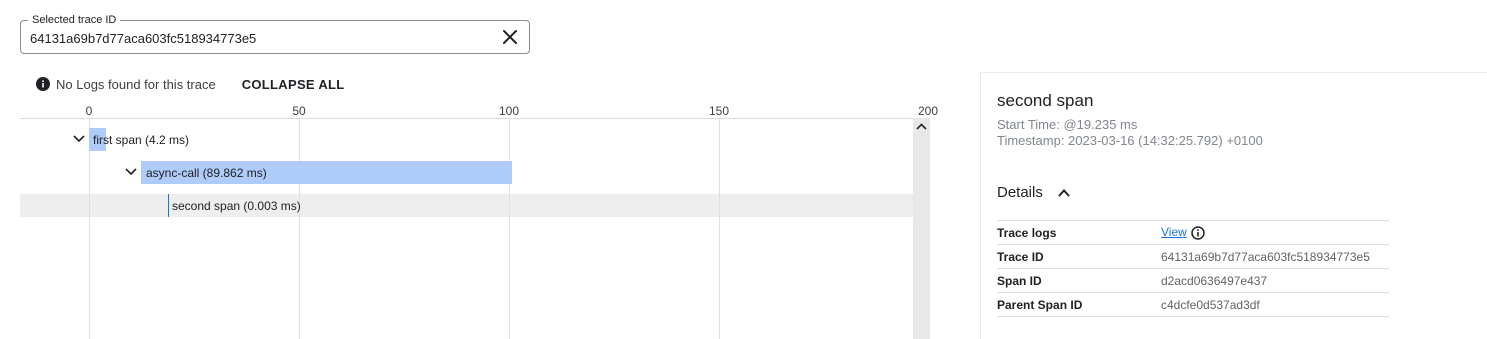 This screenshot has height=339, width=1487. Describe the element at coordinates (1067, 124) in the screenshot. I see `span-start-time: Start Time: @19.235 ms` at that location.